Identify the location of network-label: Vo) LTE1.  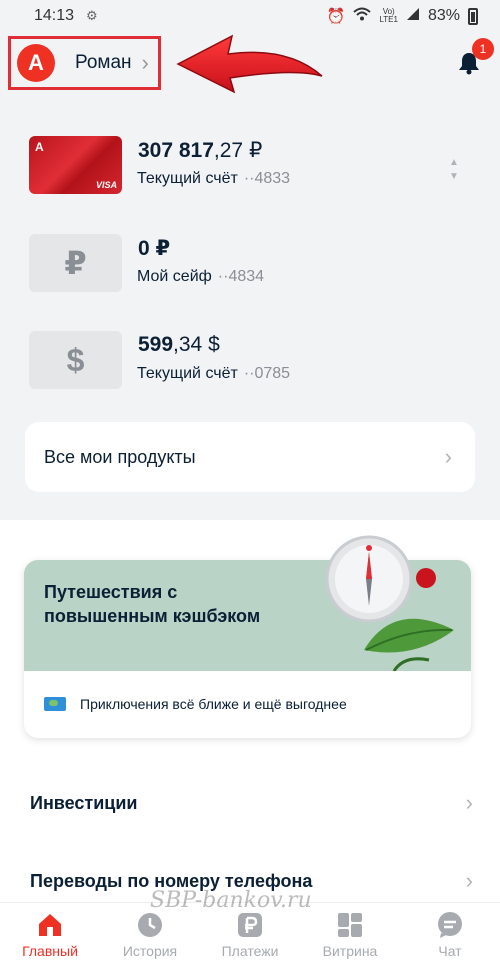
(388, 16).